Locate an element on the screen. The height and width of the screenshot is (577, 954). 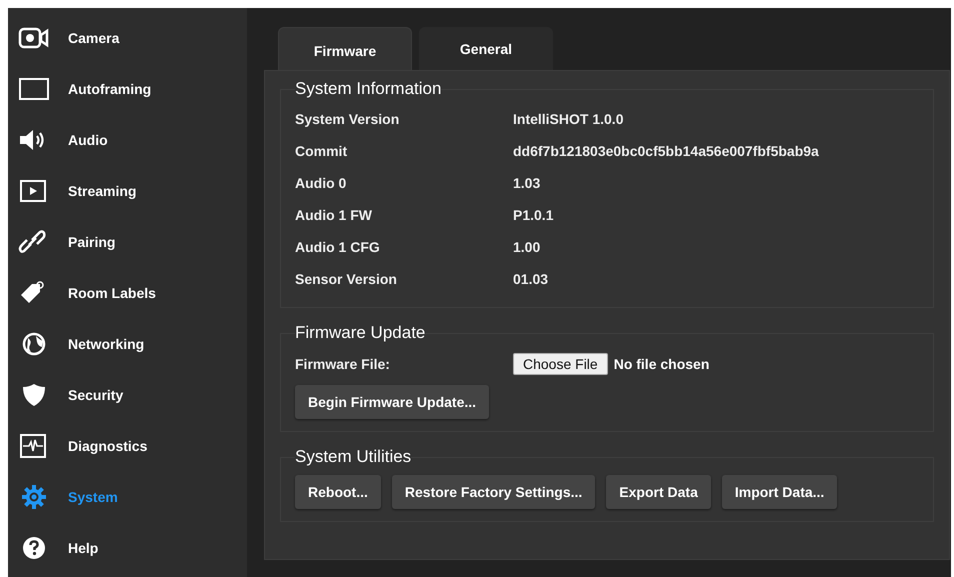
sidebar-item: Streaming is located at coordinates (127, 190).